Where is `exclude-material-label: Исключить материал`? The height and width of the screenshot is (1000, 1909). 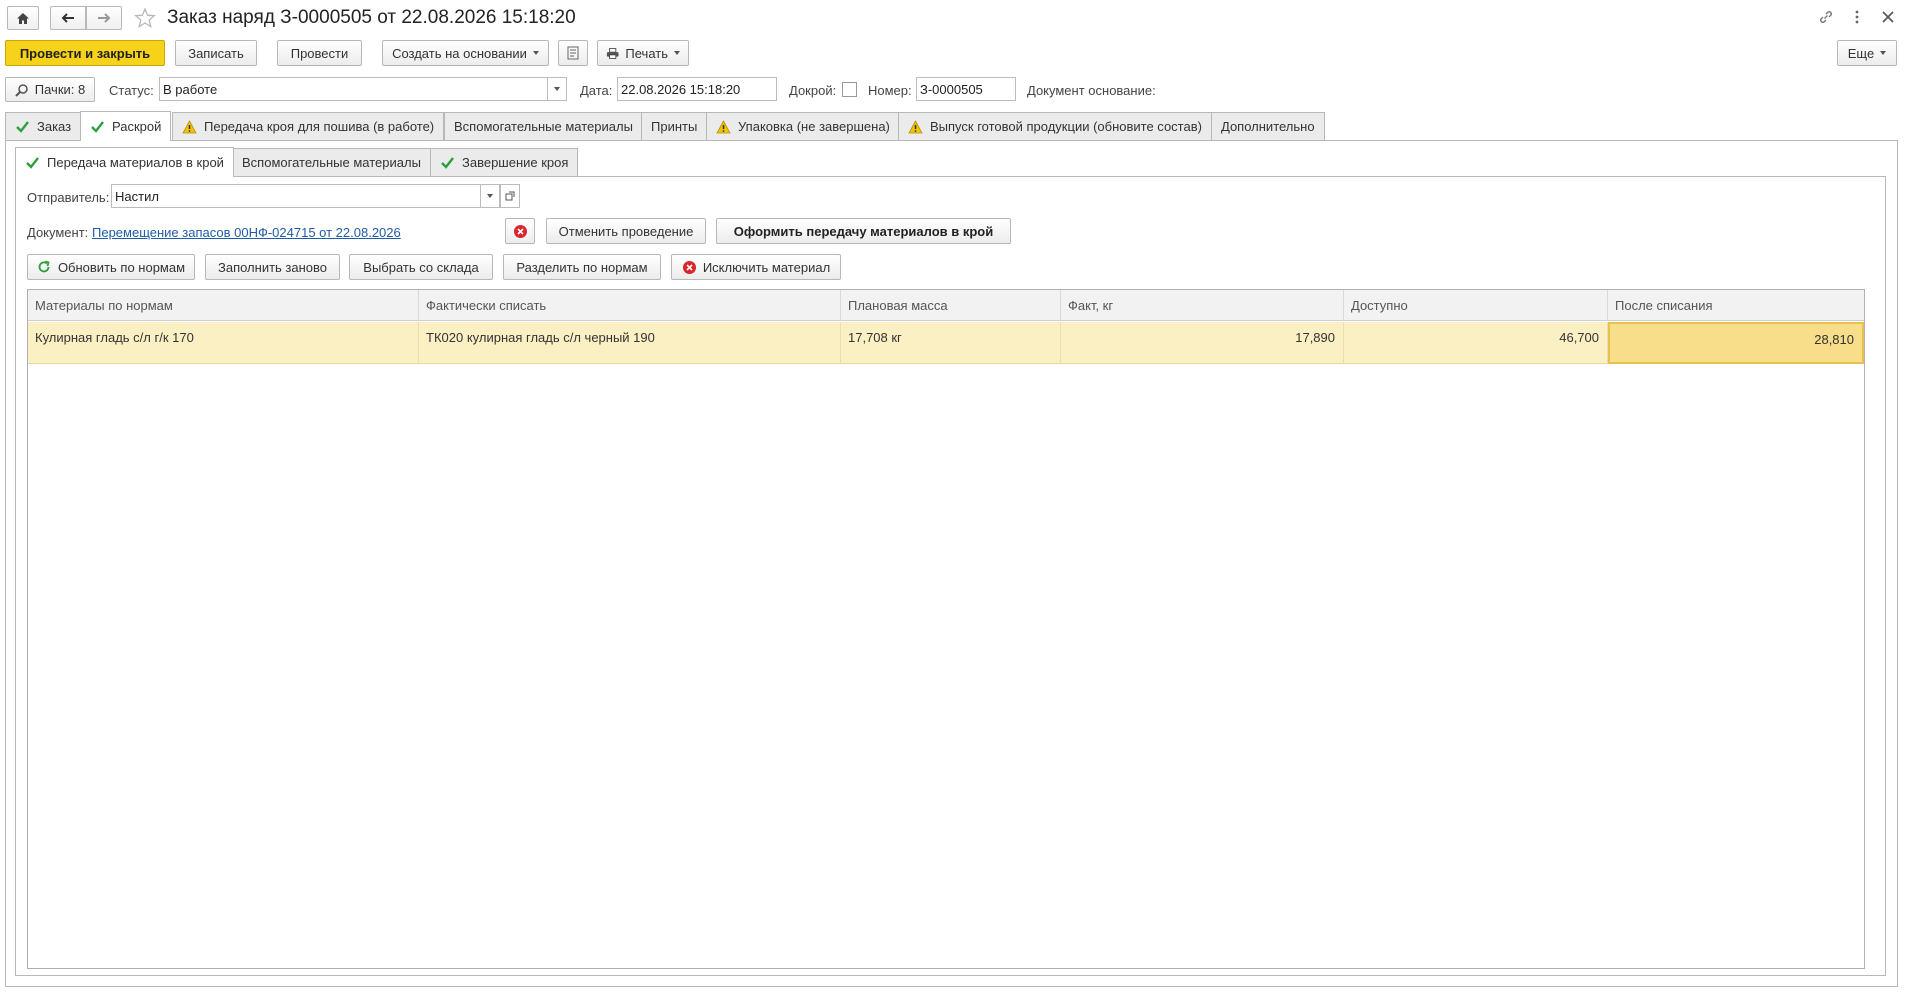
exclude-material-label: Исключить материал is located at coordinates (766, 267).